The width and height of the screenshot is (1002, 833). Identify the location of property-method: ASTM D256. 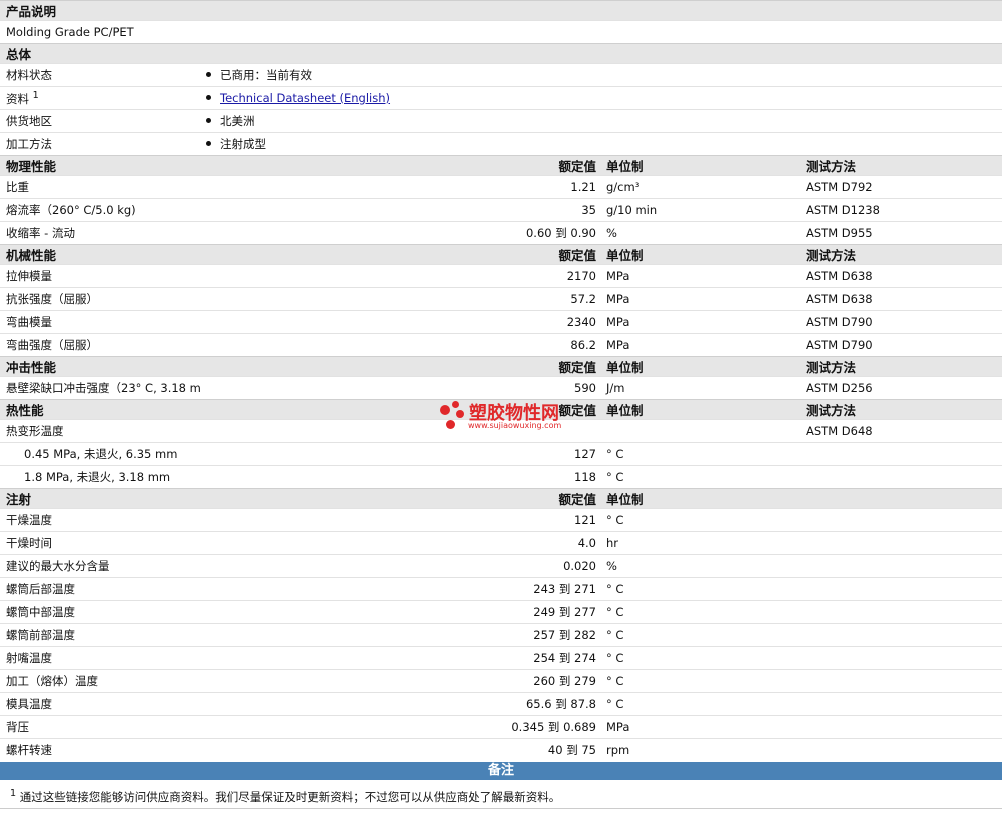
(901, 388).